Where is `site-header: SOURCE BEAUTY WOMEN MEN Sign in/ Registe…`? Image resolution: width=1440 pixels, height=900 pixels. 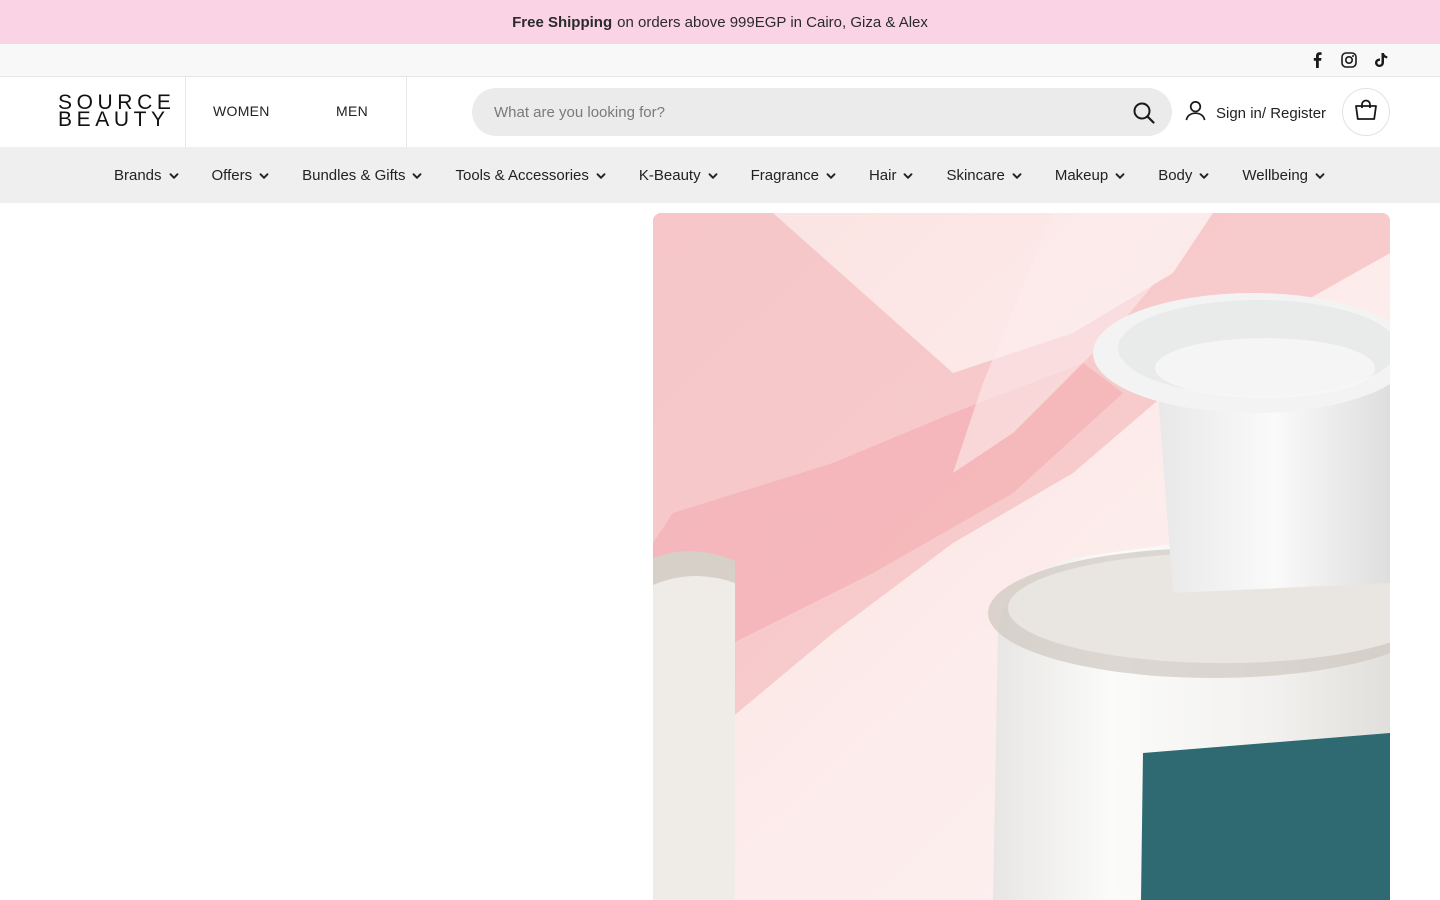
site-header: SOURCE BEAUTY WOMEN MEN Sign in/ Registe… is located at coordinates (720, 112).